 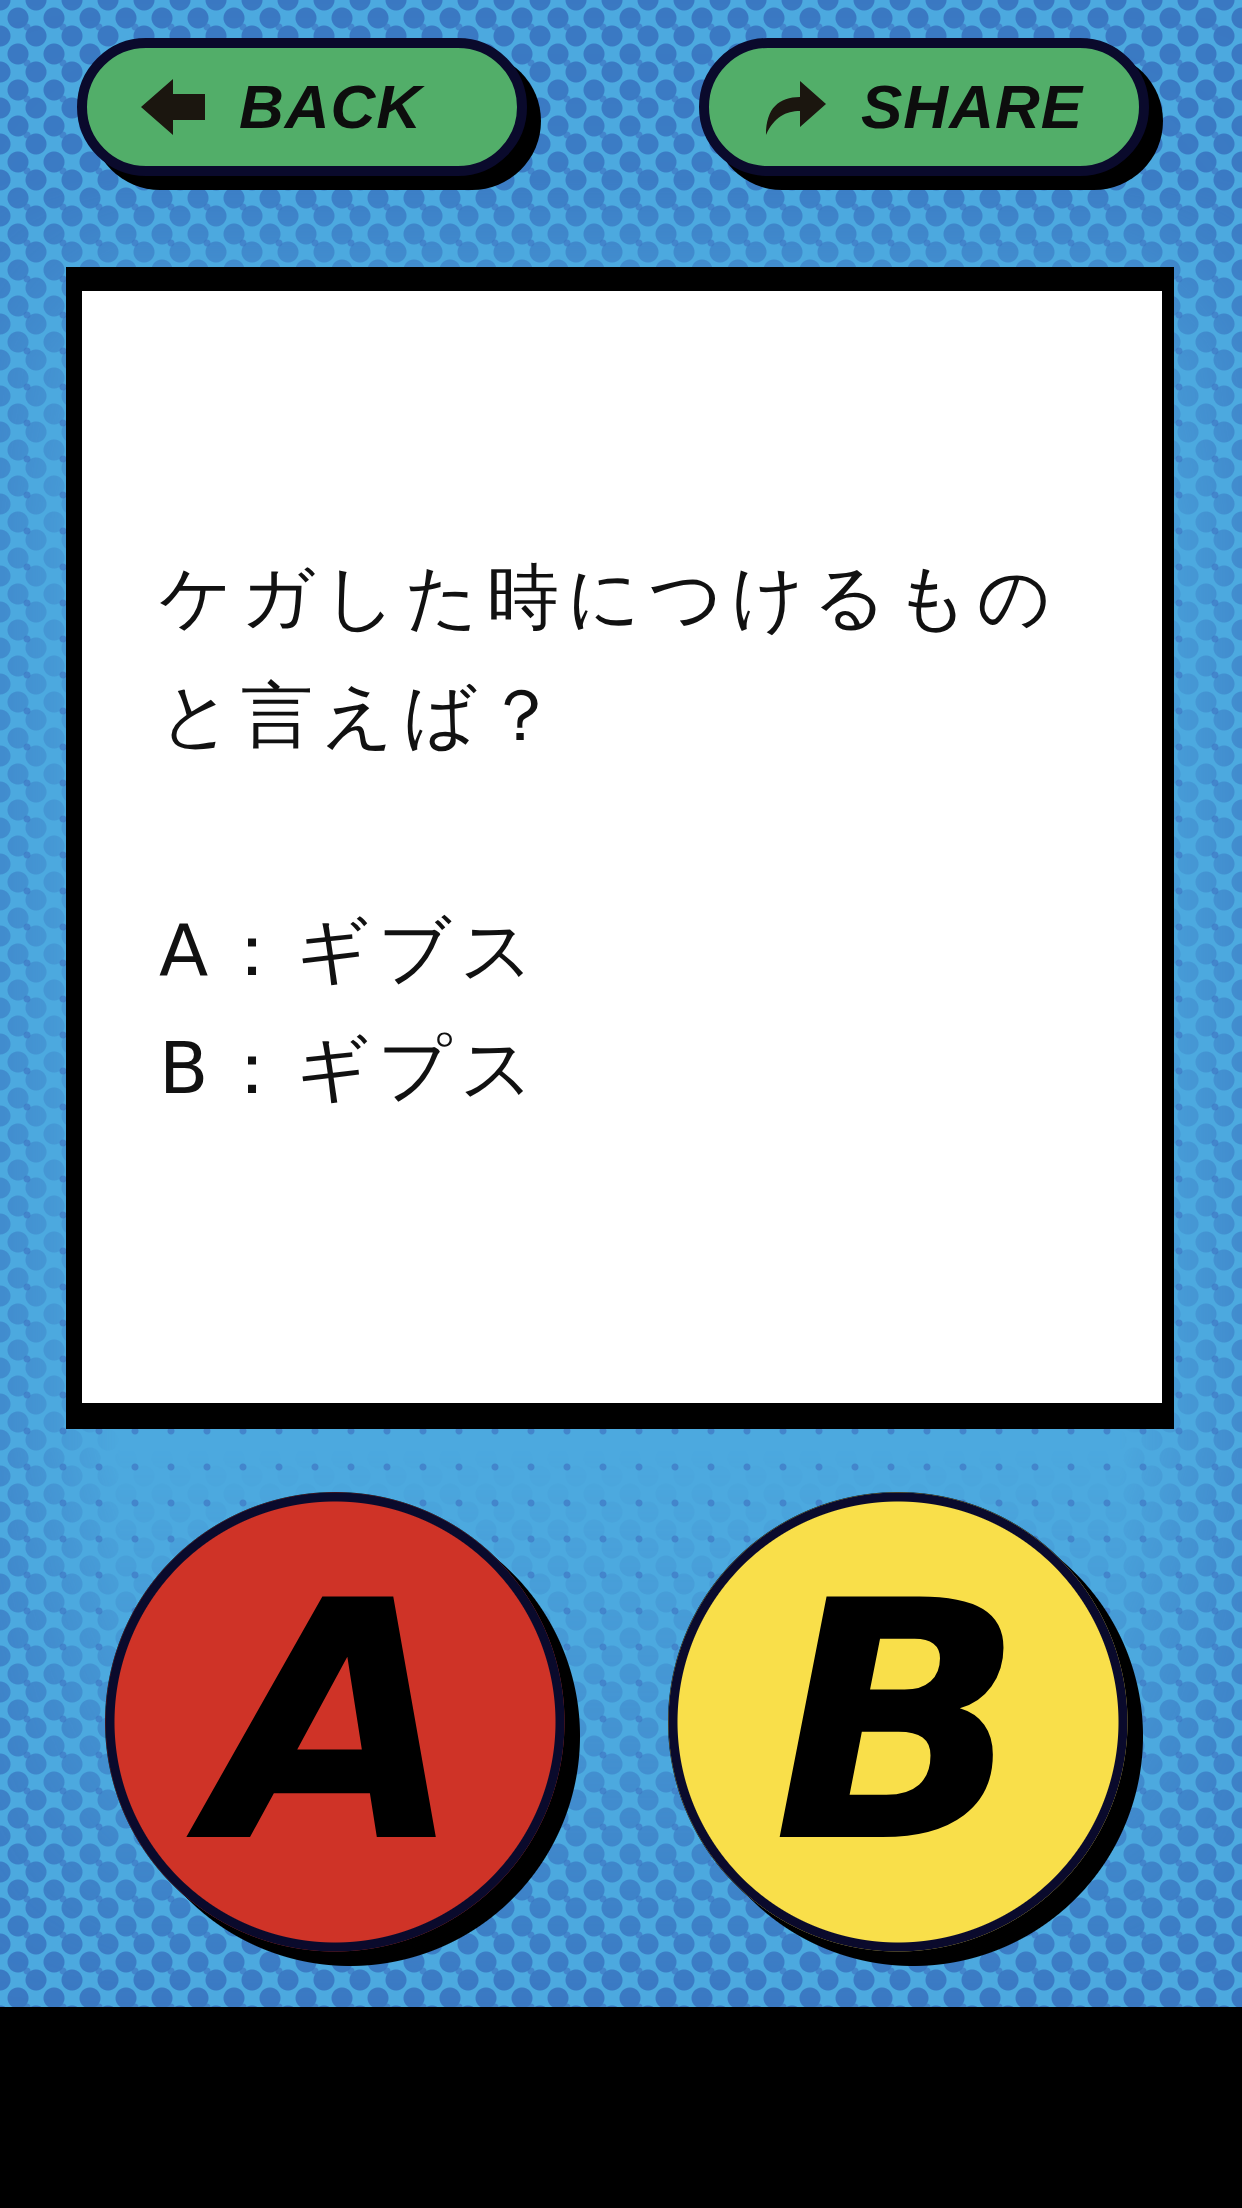 What do you see at coordinates (173, 107) in the screenshot?
I see `left-arrow-icon` at bounding box center [173, 107].